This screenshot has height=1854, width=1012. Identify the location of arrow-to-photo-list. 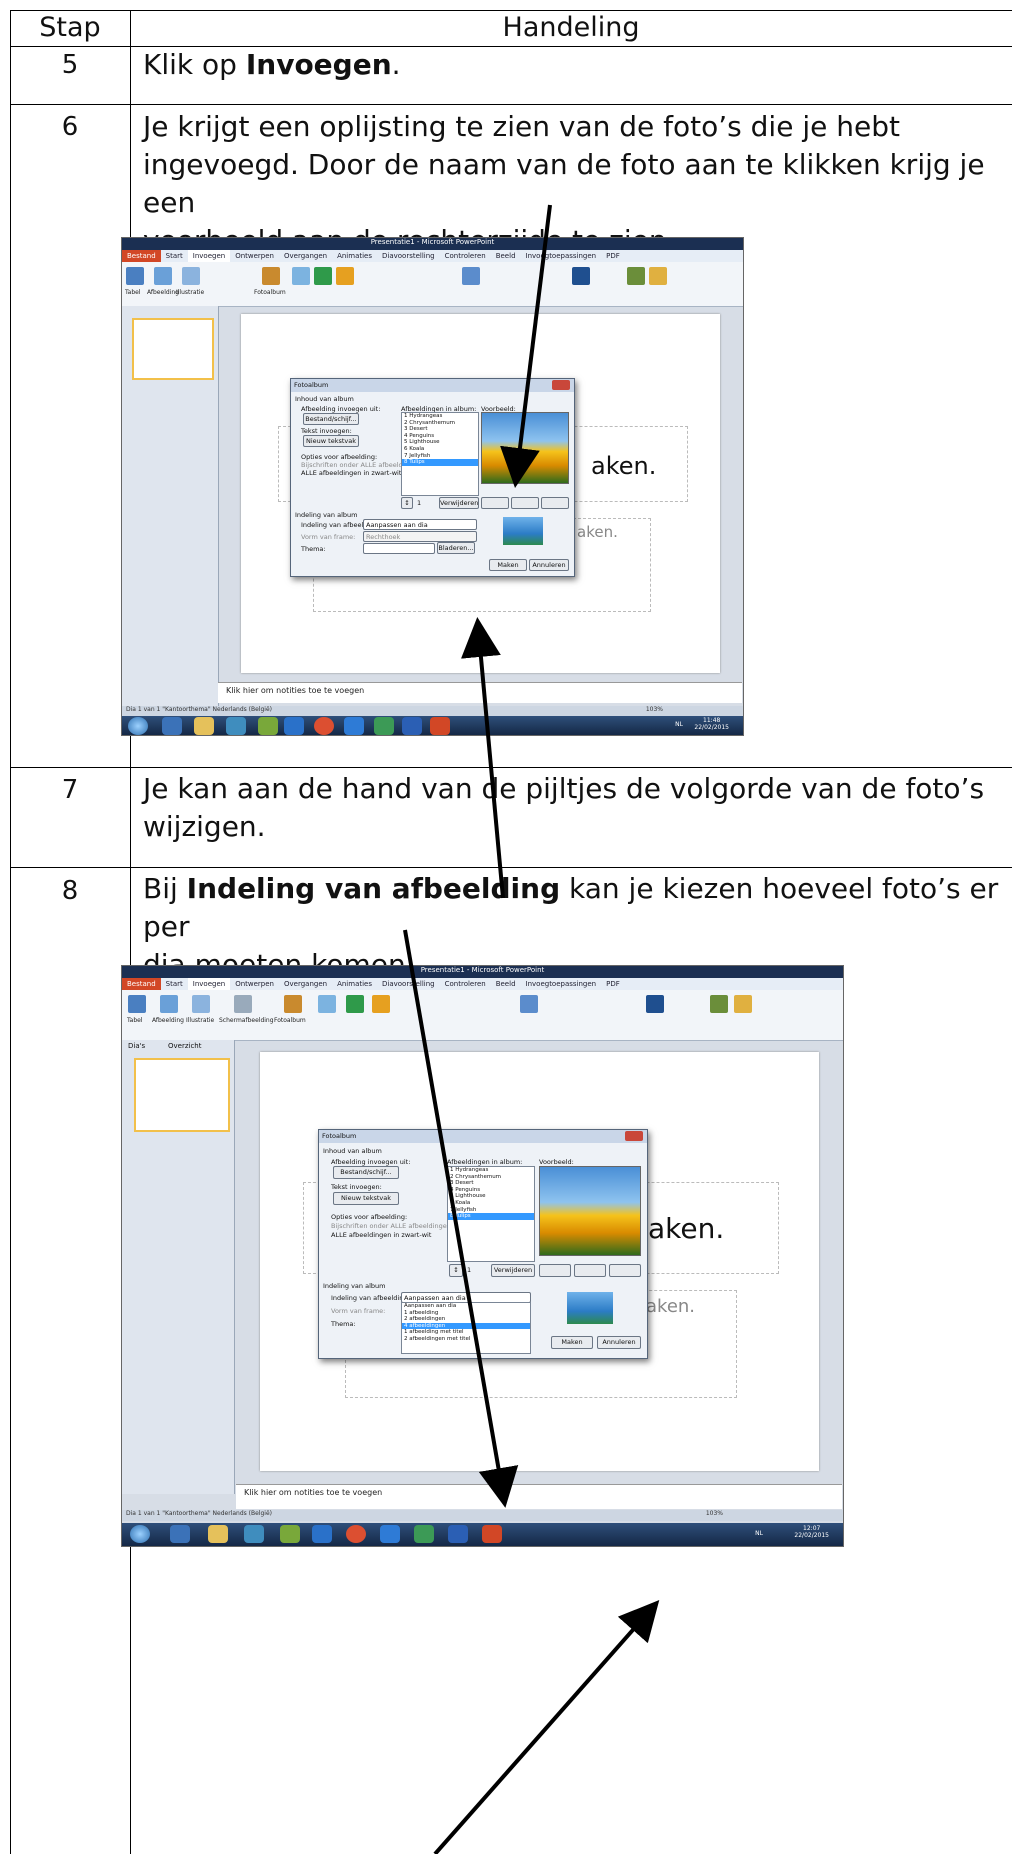
(526, 346).